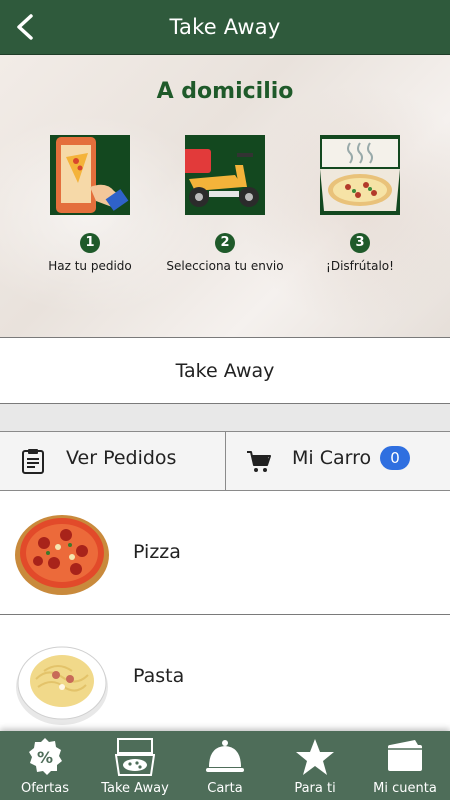 The width and height of the screenshot is (450, 800). What do you see at coordinates (259, 461) in the screenshot?
I see `cart-icon` at bounding box center [259, 461].